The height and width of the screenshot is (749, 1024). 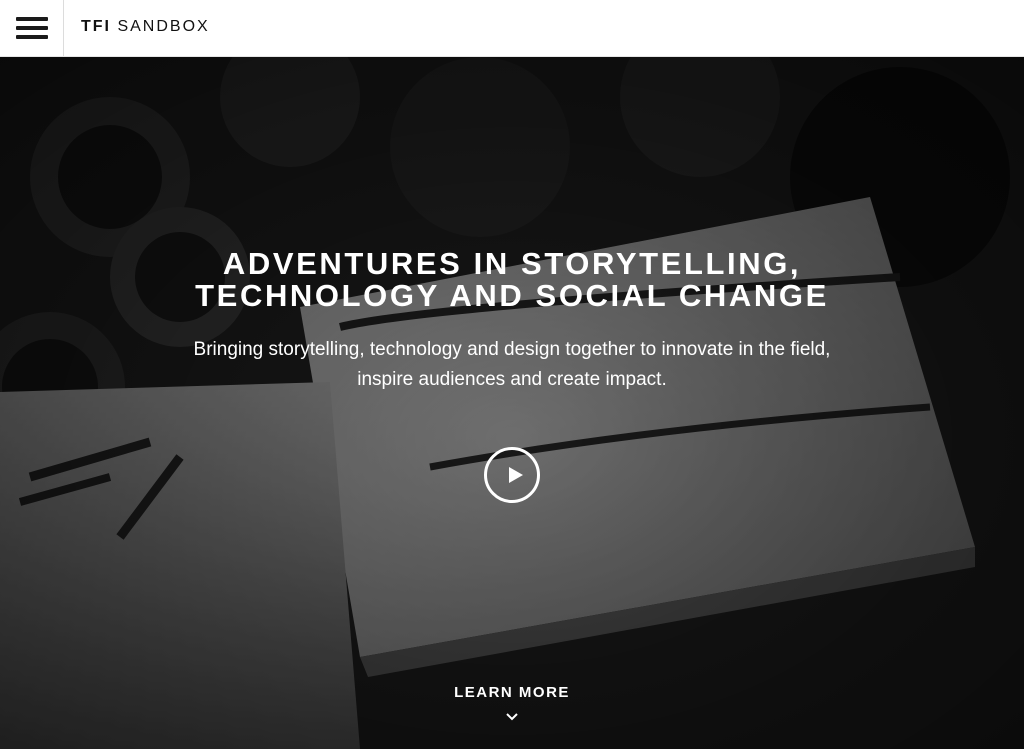 What do you see at coordinates (163, 26) in the screenshot?
I see `brand-light: SANDBOX` at bounding box center [163, 26].